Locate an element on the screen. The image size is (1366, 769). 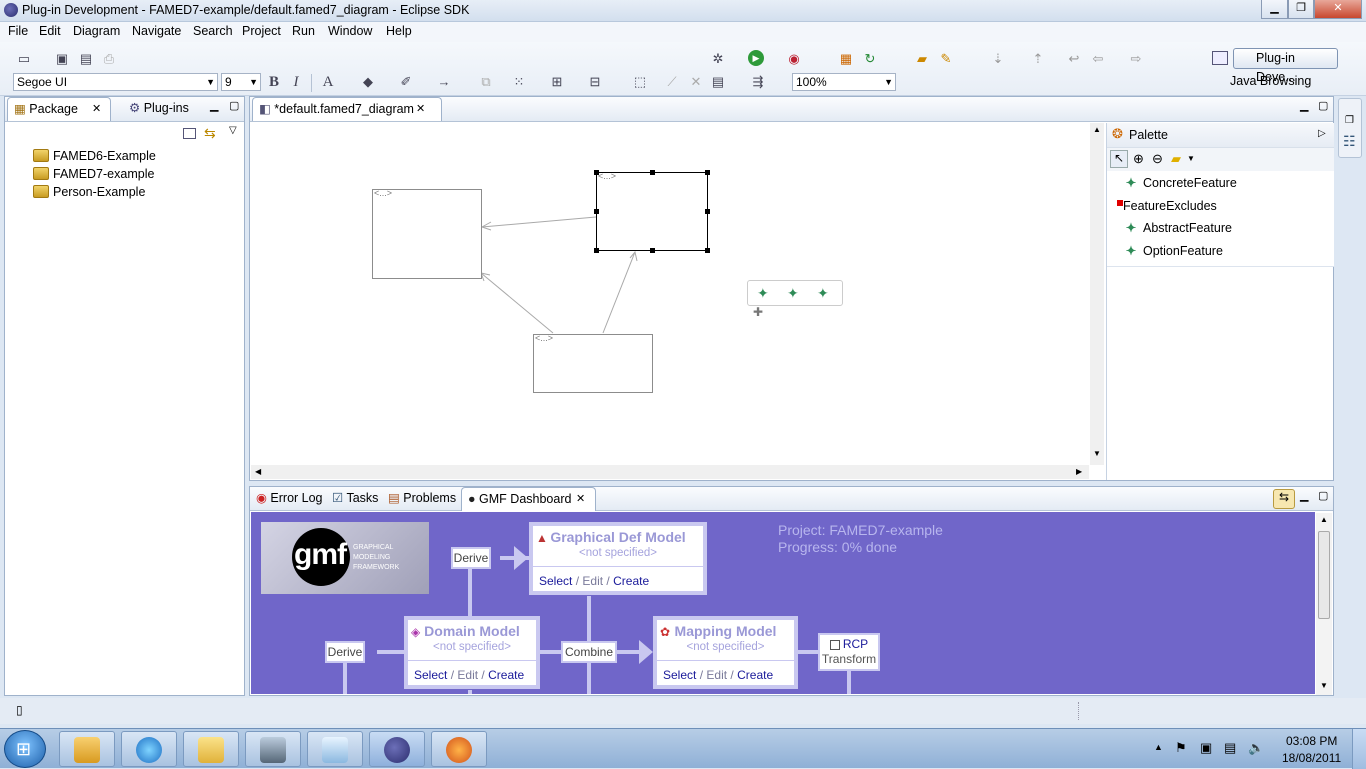
collapse-all-icon is located at coordinates (189, 133).